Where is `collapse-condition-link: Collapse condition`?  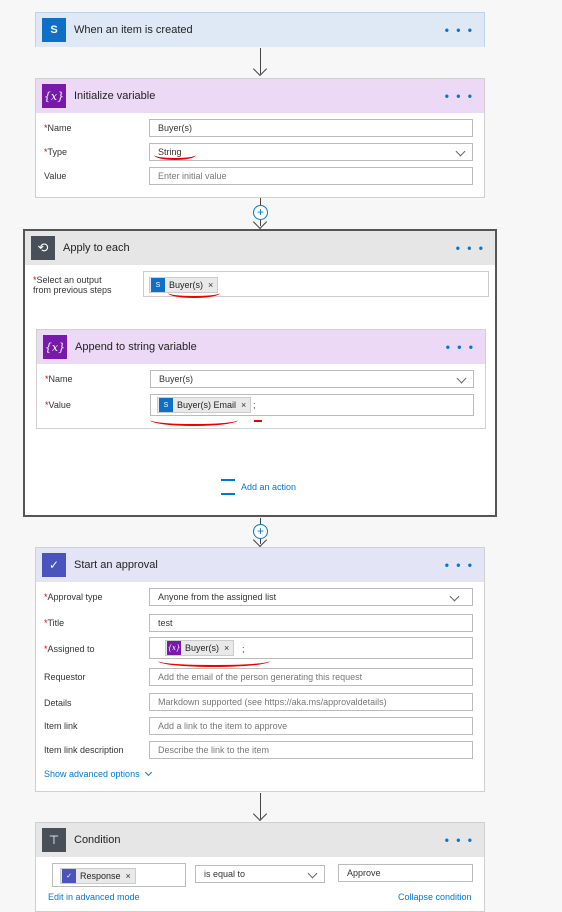 collapse-condition-link: Collapse condition is located at coordinates (435, 897).